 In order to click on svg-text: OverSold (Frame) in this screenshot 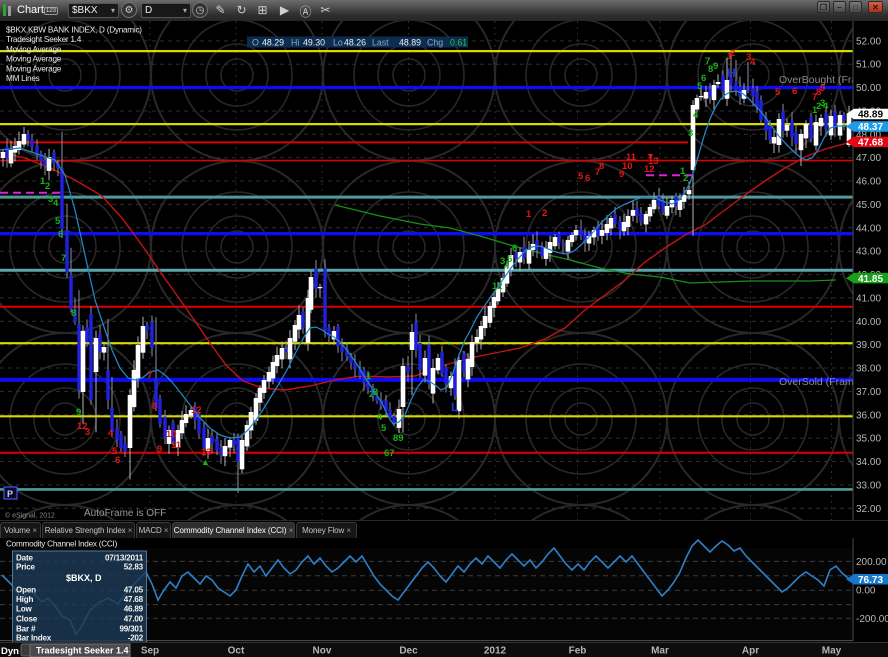, I will do `click(821, 382)`.